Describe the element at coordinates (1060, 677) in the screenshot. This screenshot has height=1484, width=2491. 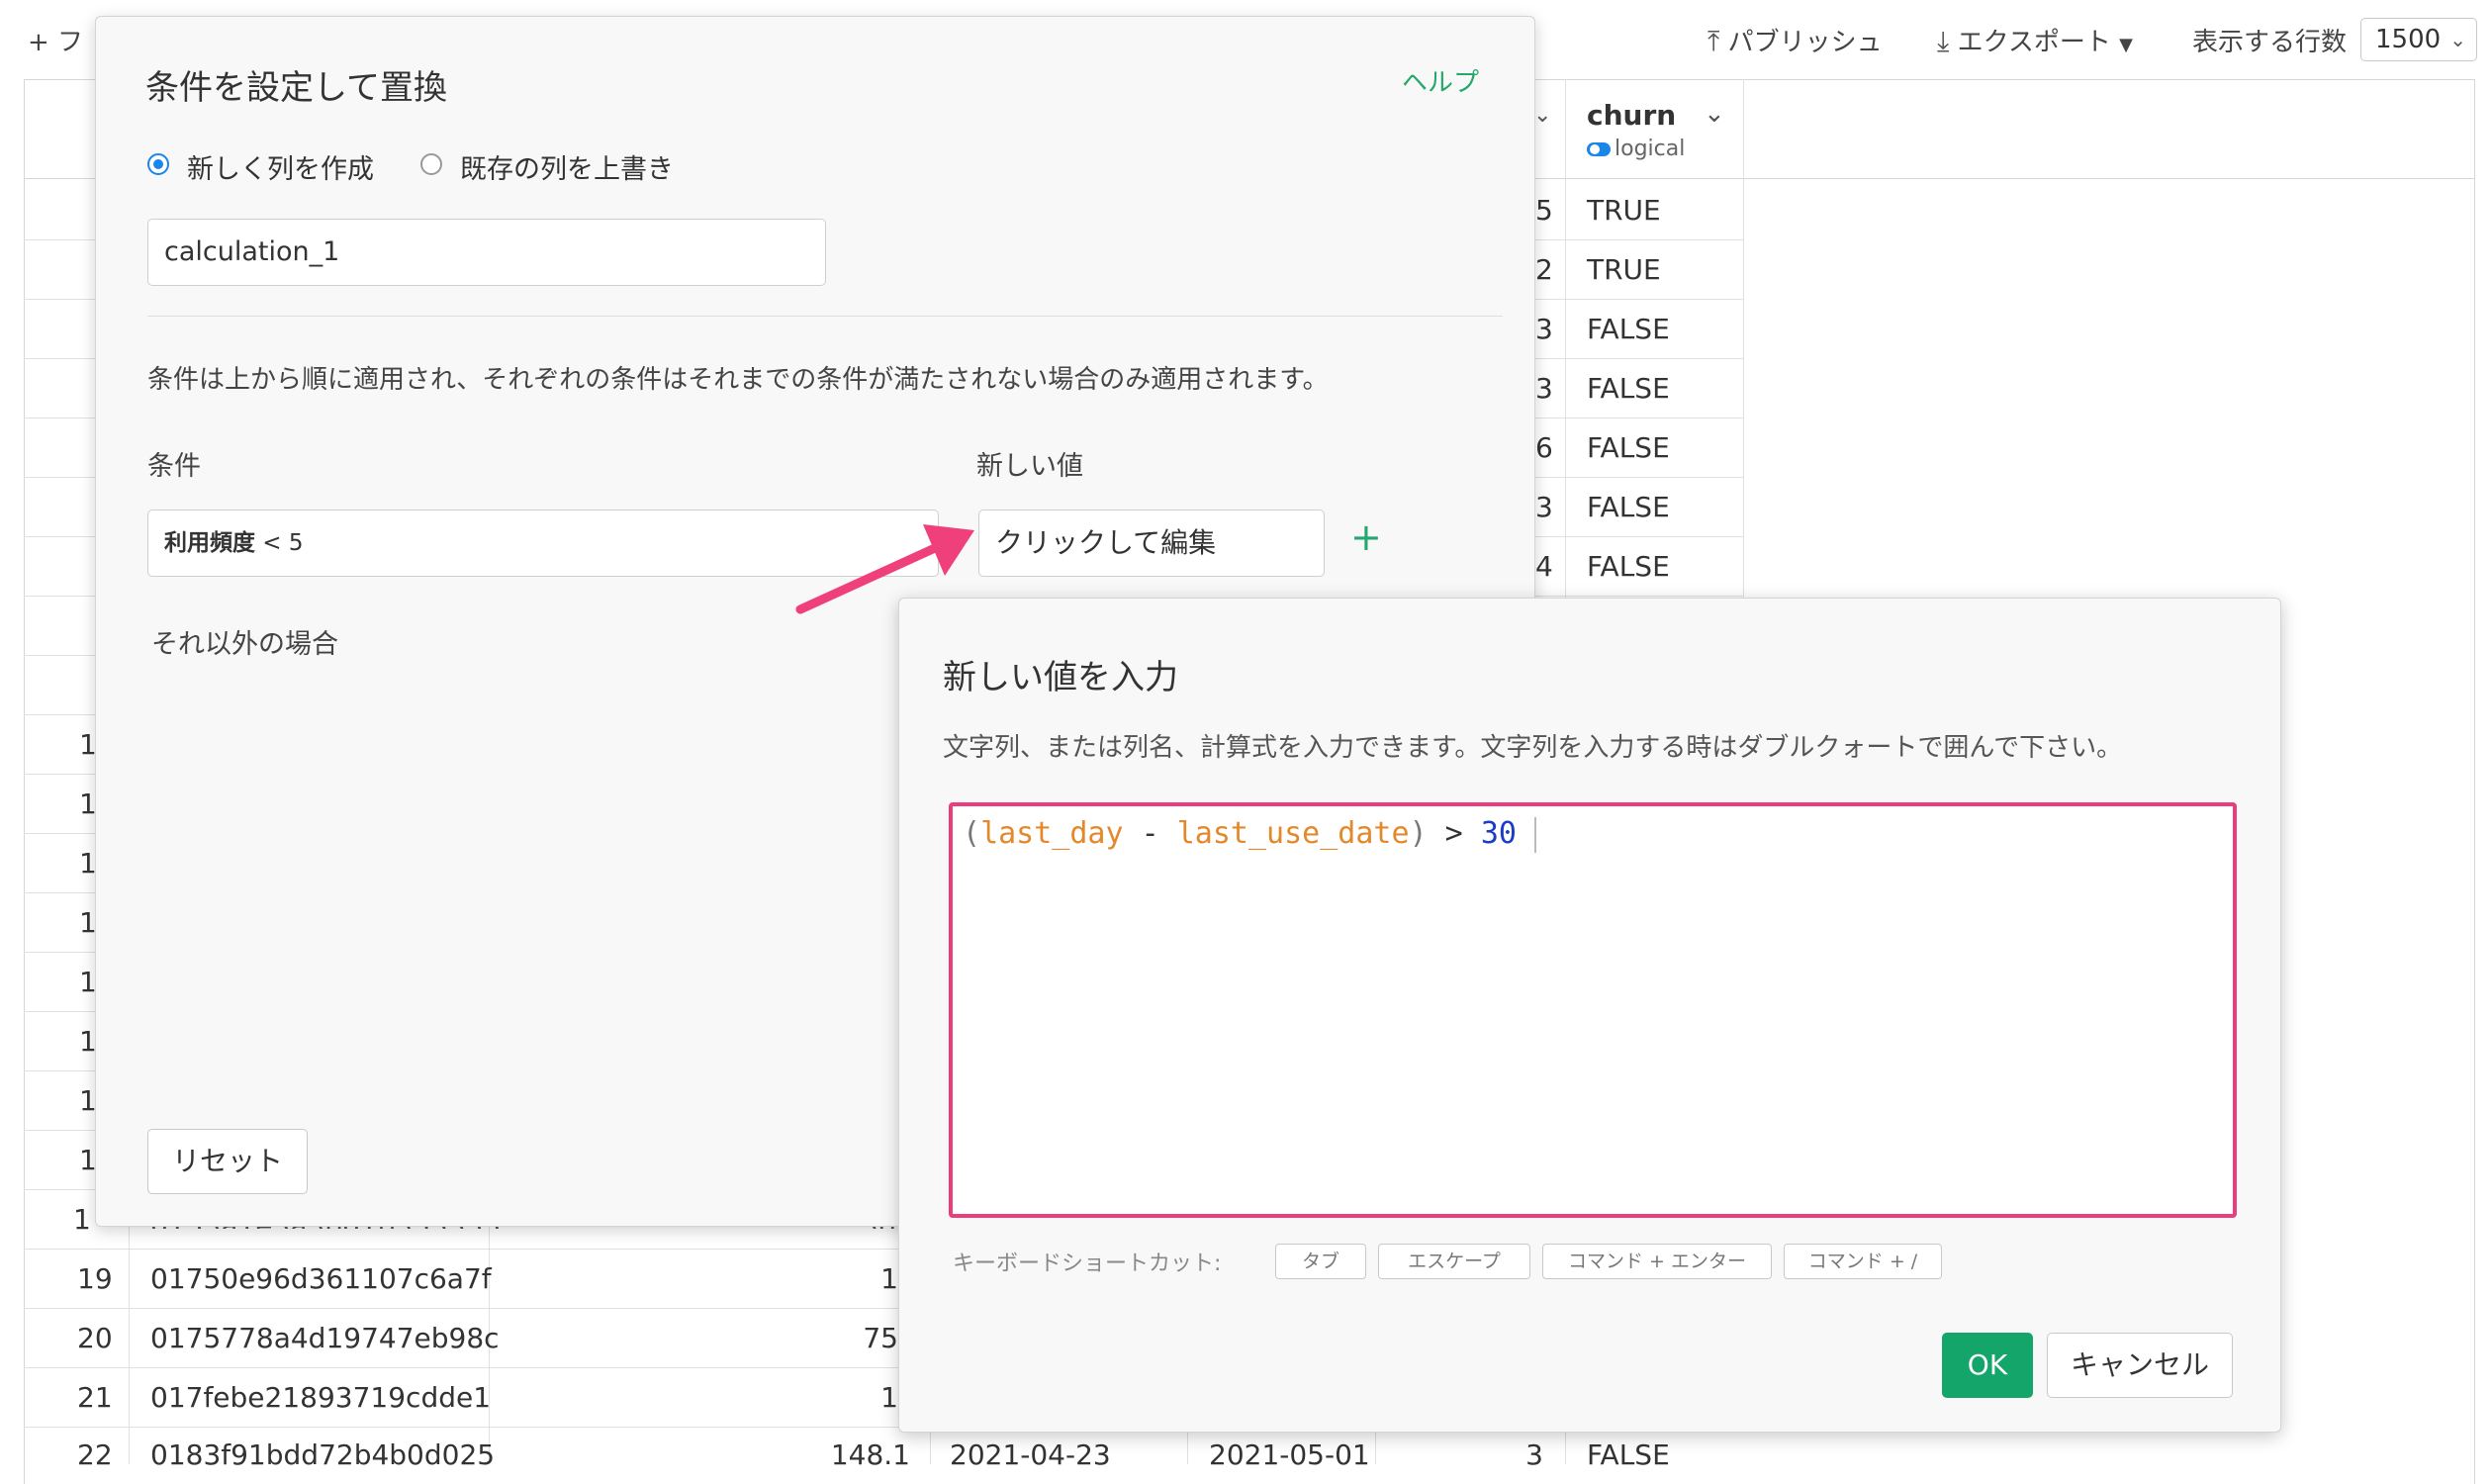
I see `new-value-dialog-title: 新しい値を入力` at that location.